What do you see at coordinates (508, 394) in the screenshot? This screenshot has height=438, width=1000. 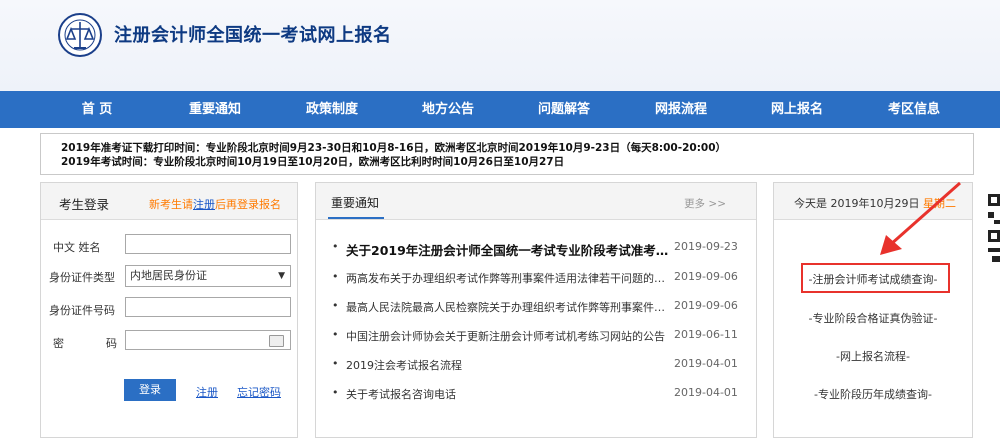 I see `news-item-title: 关于考试报名咨询电话` at bounding box center [508, 394].